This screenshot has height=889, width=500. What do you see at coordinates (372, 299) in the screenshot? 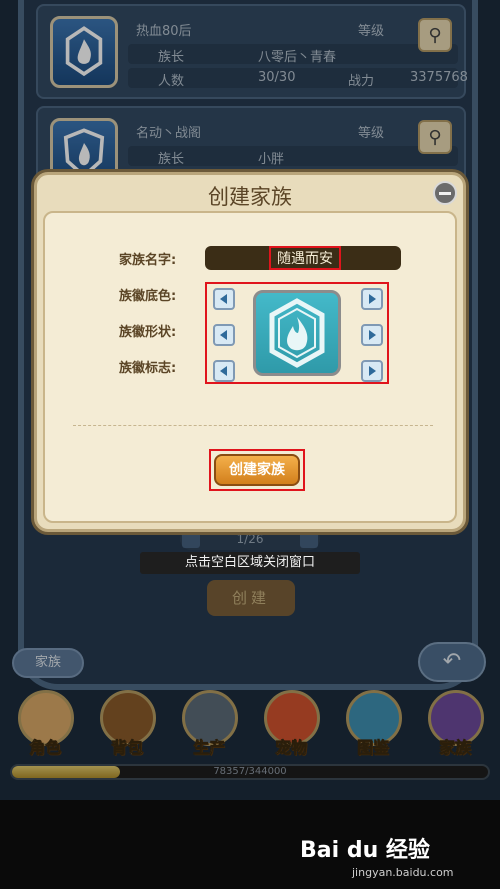
I see `color-next-button` at bounding box center [372, 299].